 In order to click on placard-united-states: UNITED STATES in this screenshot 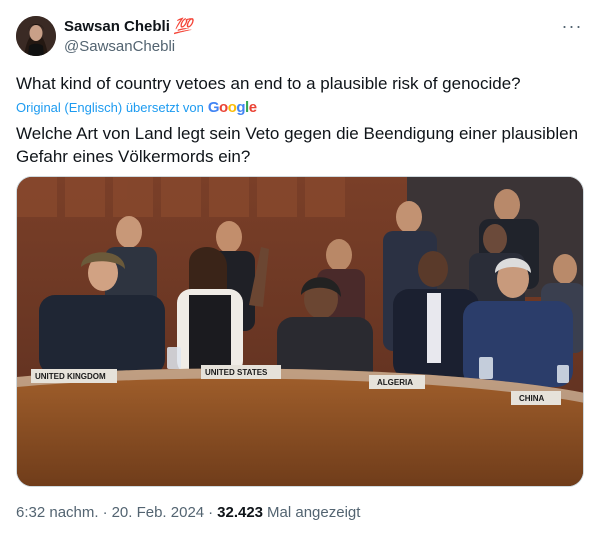, I will do `click(236, 372)`.